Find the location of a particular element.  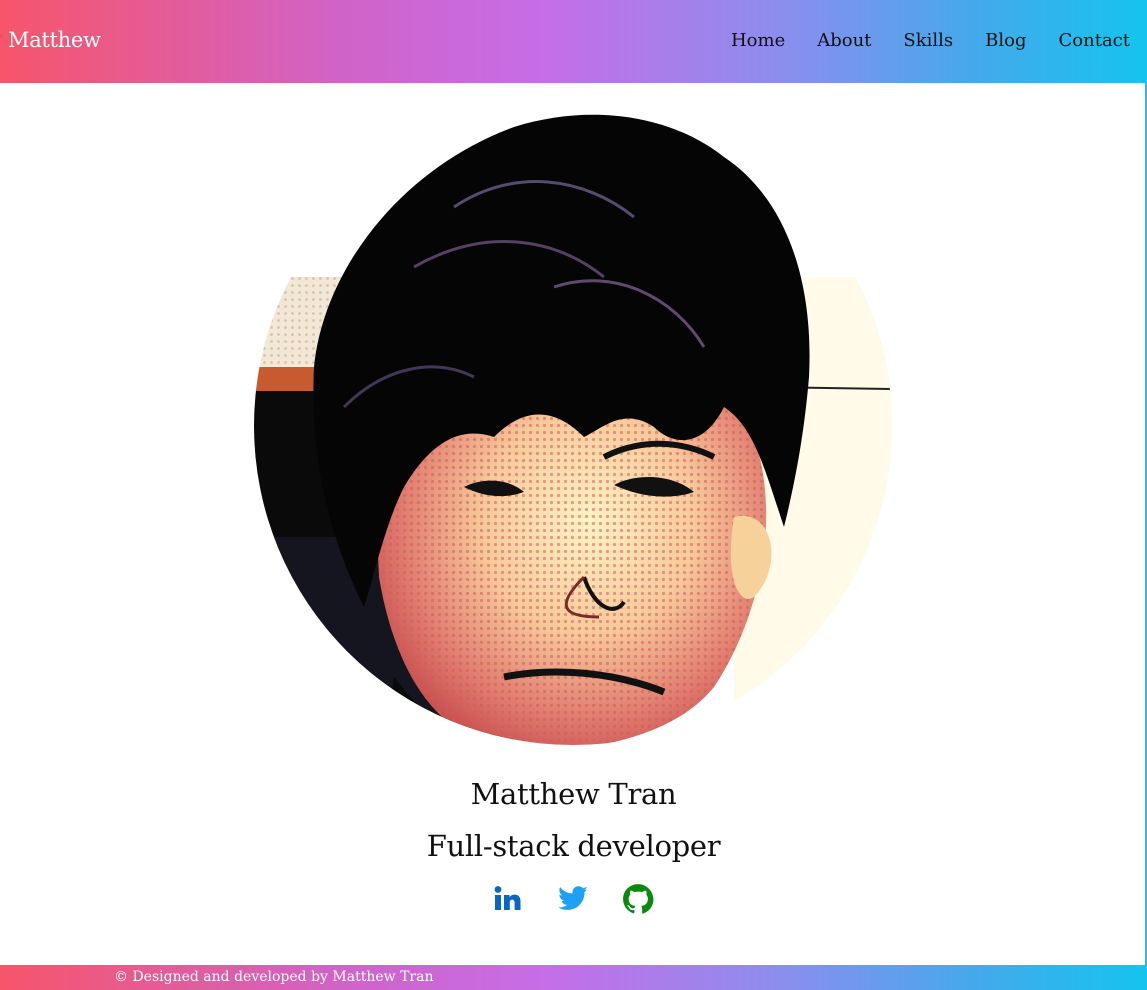

nav-link-about: About is located at coordinates (844, 40).